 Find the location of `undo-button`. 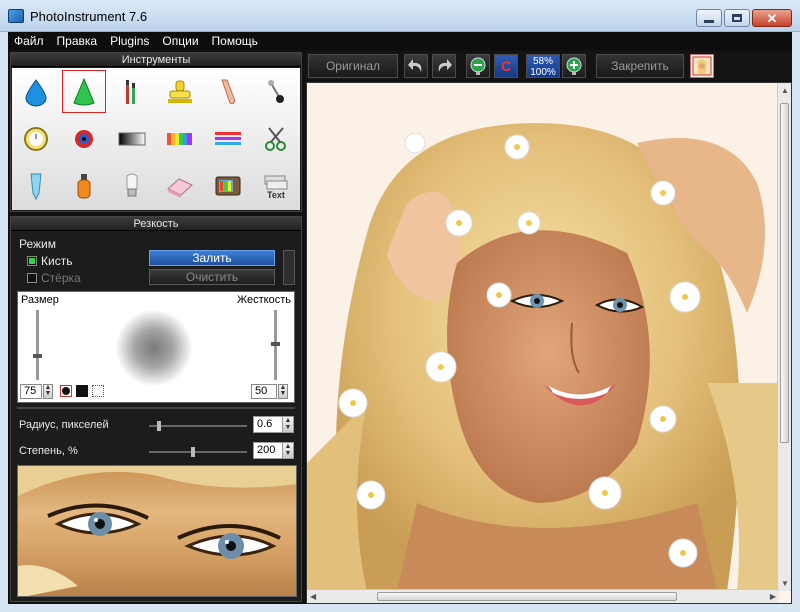

undo-button is located at coordinates (416, 66).